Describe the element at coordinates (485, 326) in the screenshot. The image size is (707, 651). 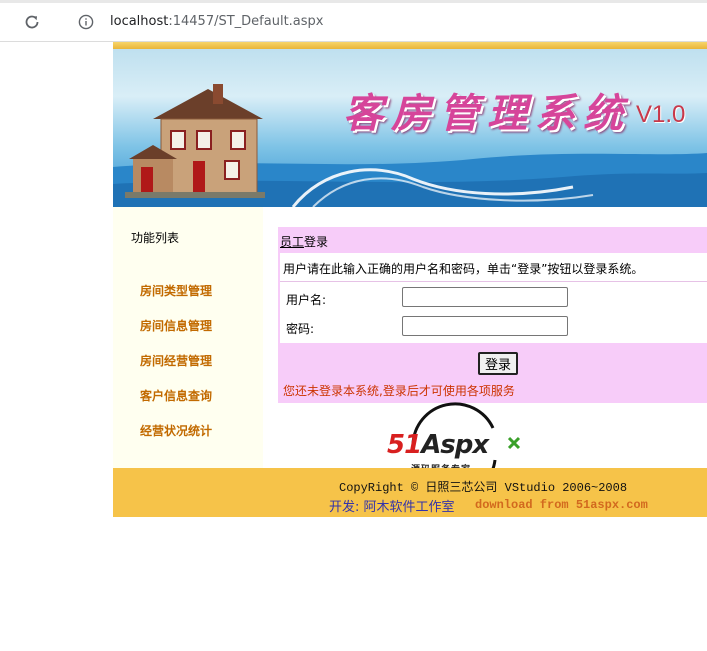
I see `password-input` at that location.